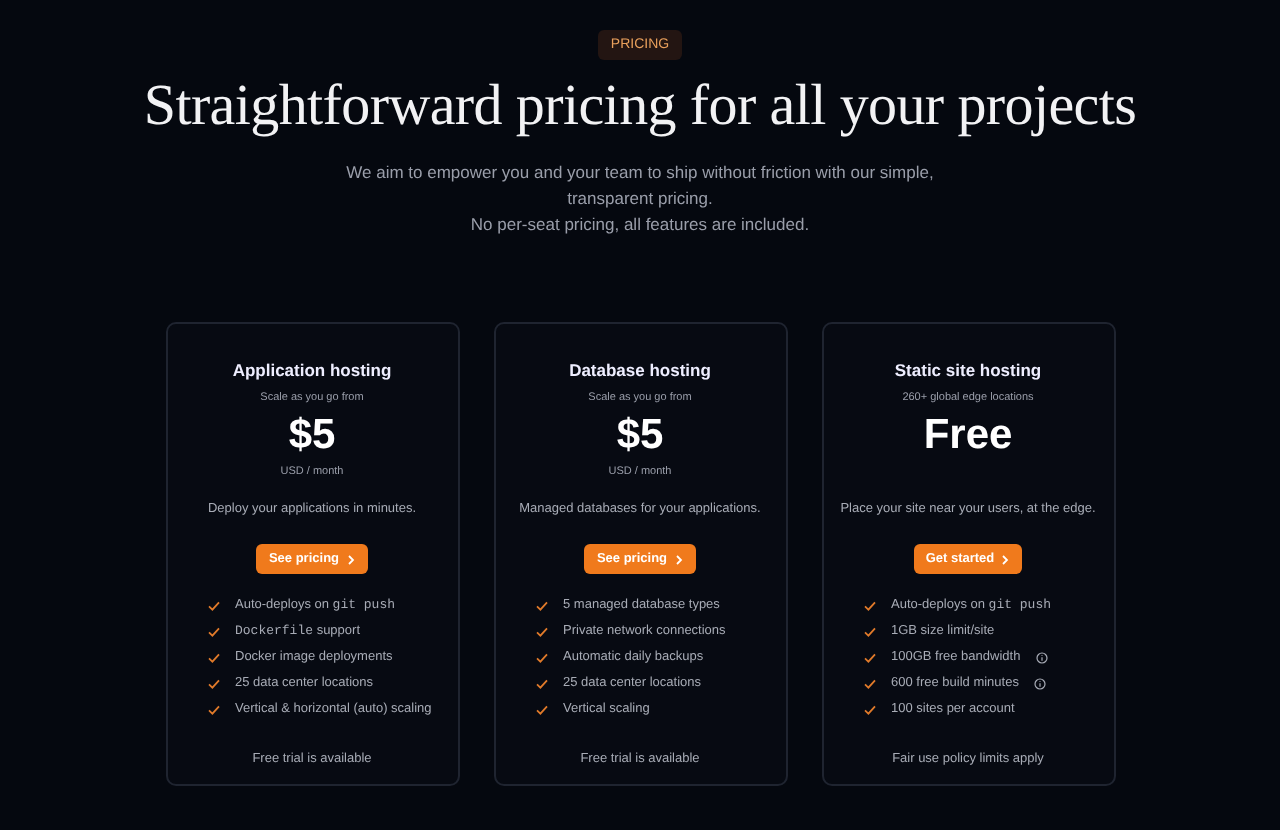 This screenshot has width=1280, height=830. I want to click on intro-text: No per-seat pricing, all features are included., so click(640, 225).